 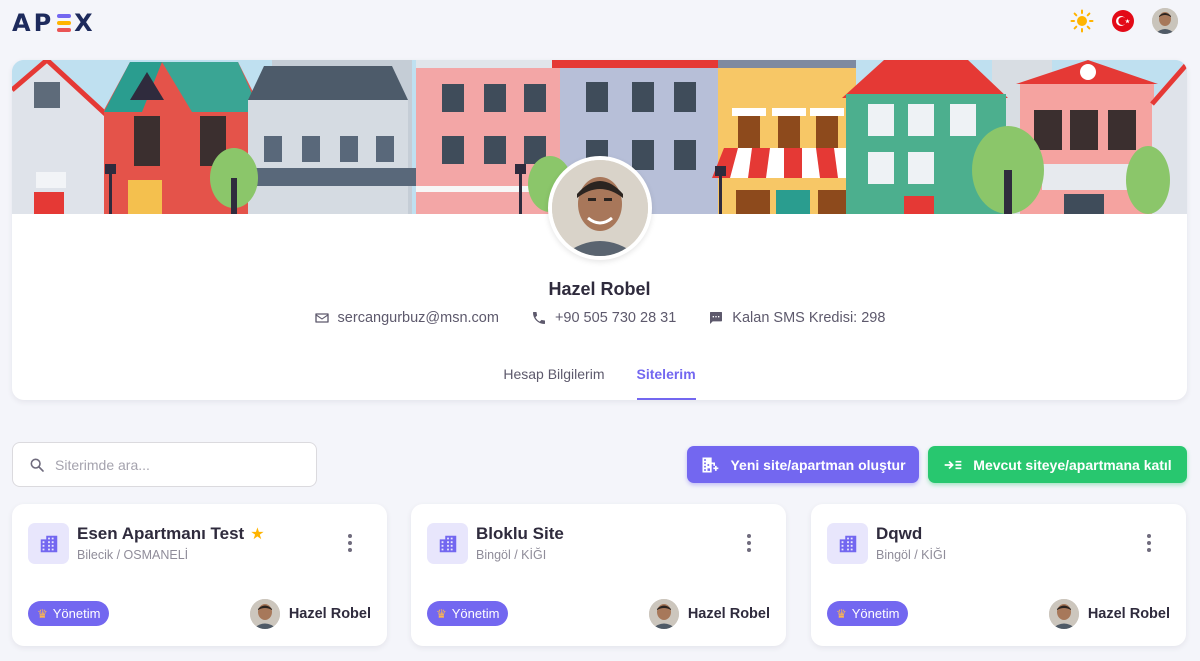 I want to click on site-title-text: Esen Apartmanı Test, so click(x=161, y=533).